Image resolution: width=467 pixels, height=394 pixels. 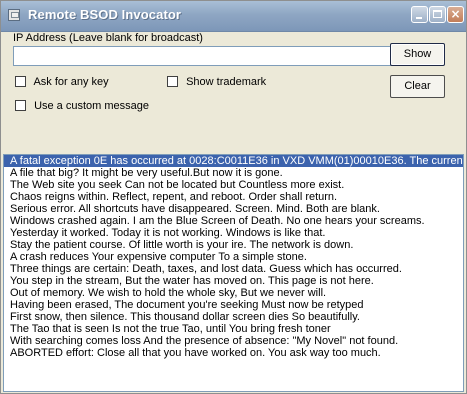 What do you see at coordinates (417, 86) in the screenshot?
I see `clear-button: Clear` at bounding box center [417, 86].